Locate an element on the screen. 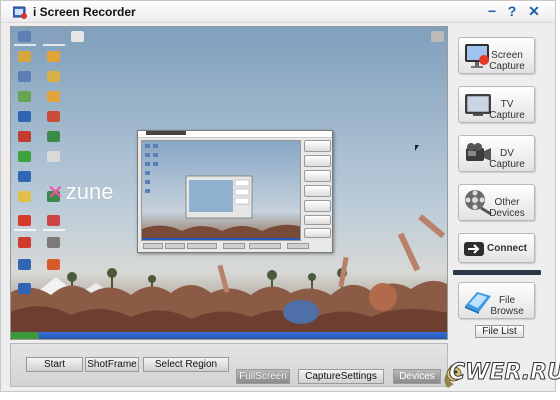  file-browse-button: File Browse is located at coordinates (496, 300).